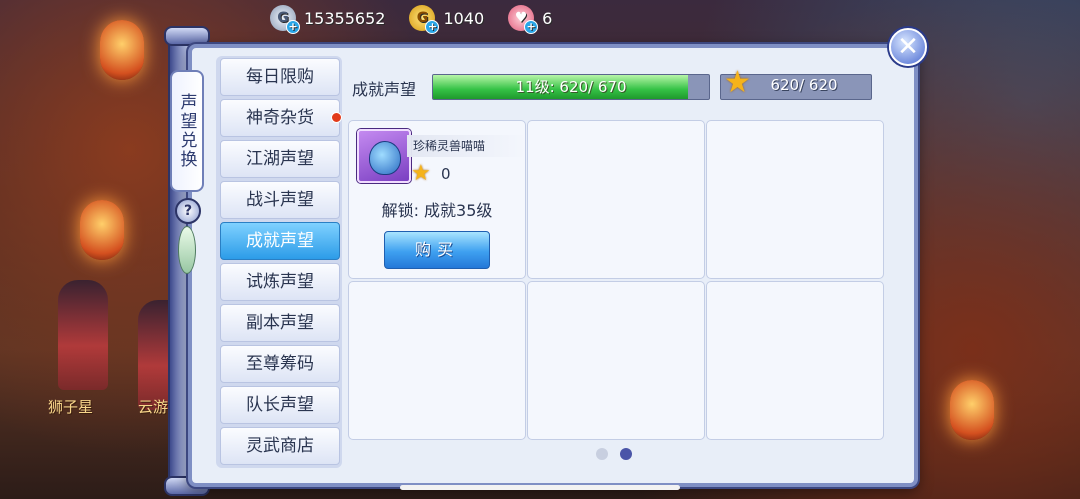 The height and width of the screenshot is (499, 1080). I want to click on menu-item-battle-reputation: 战斗声望, so click(280, 200).